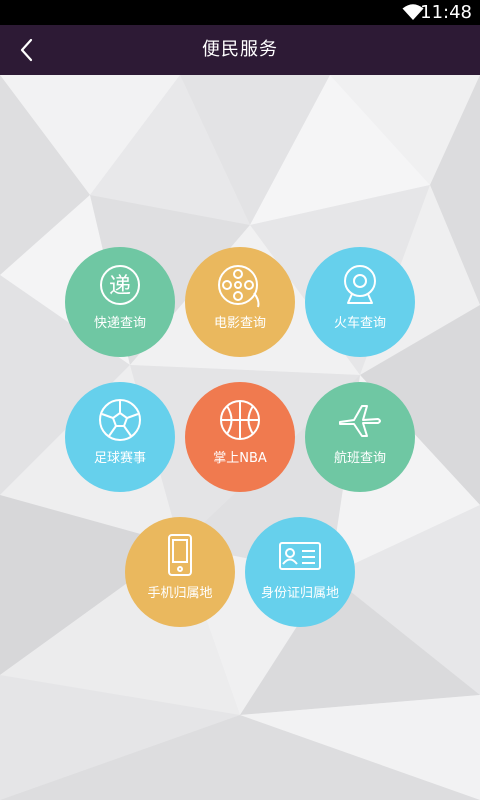  What do you see at coordinates (299, 593) in the screenshot?
I see `service-label: 身份证归属地` at bounding box center [299, 593].